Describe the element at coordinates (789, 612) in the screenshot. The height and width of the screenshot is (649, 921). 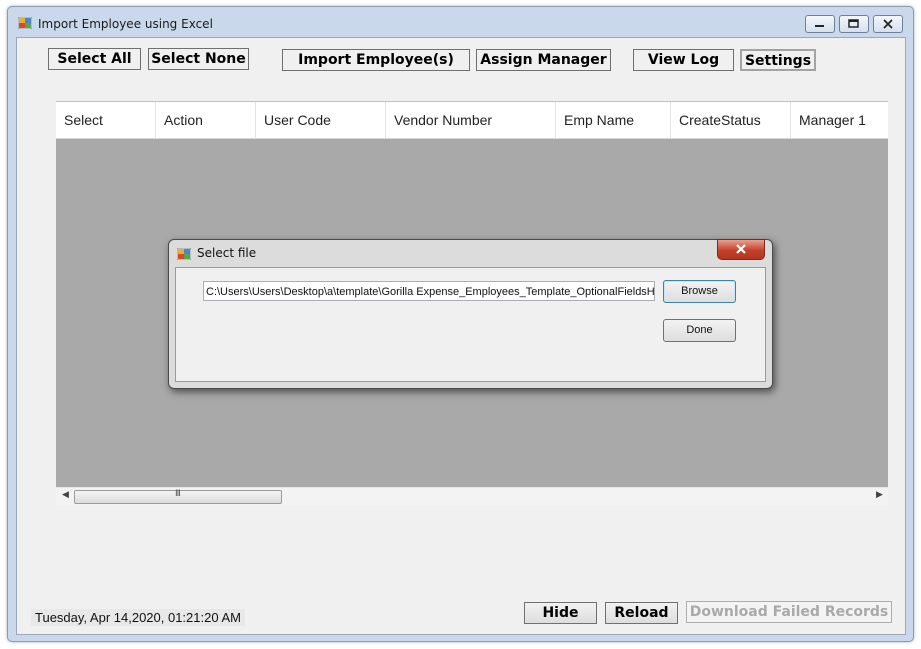
I see `download-failed-records-button: Download Failed Records` at that location.